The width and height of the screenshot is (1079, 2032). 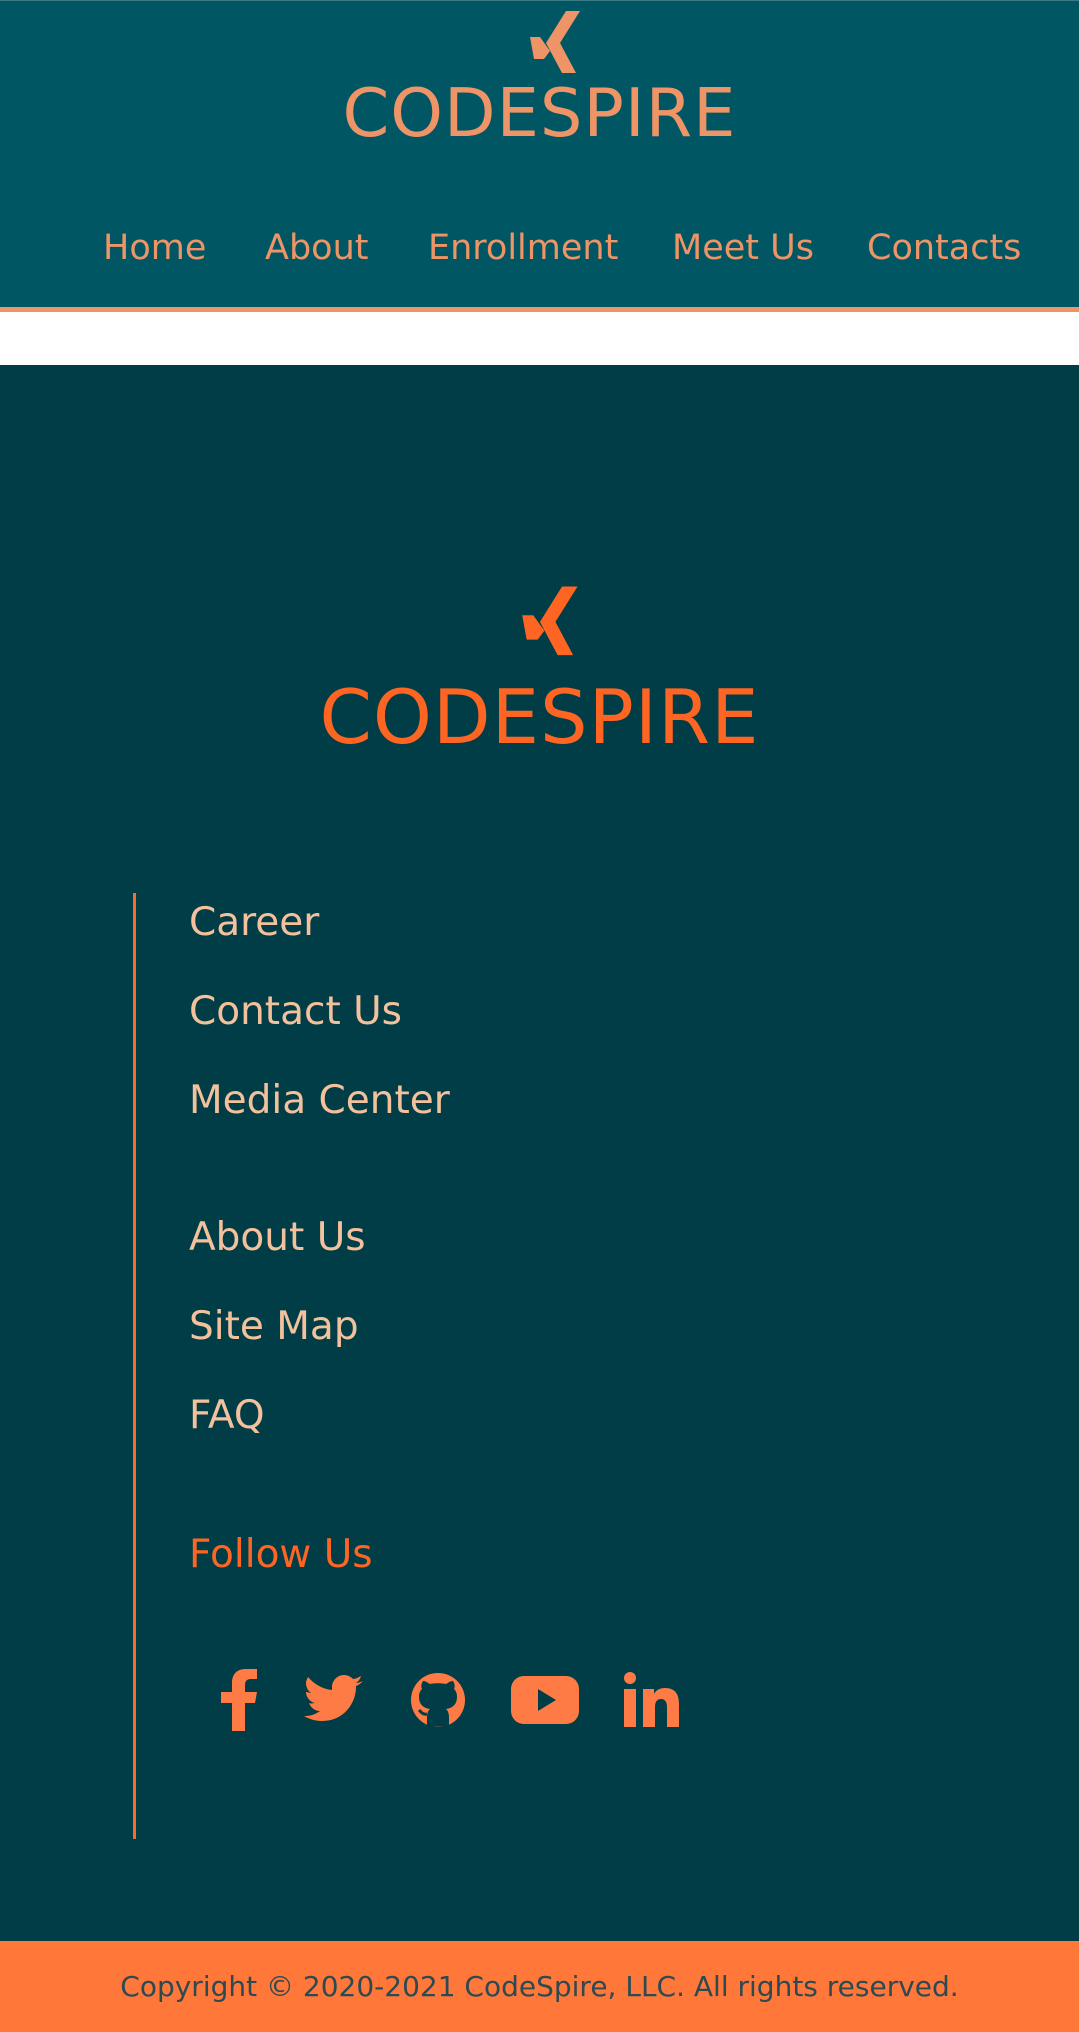 I want to click on main-nav: Home About Enrollment Meet Us Contacts, so click(x=539, y=248).